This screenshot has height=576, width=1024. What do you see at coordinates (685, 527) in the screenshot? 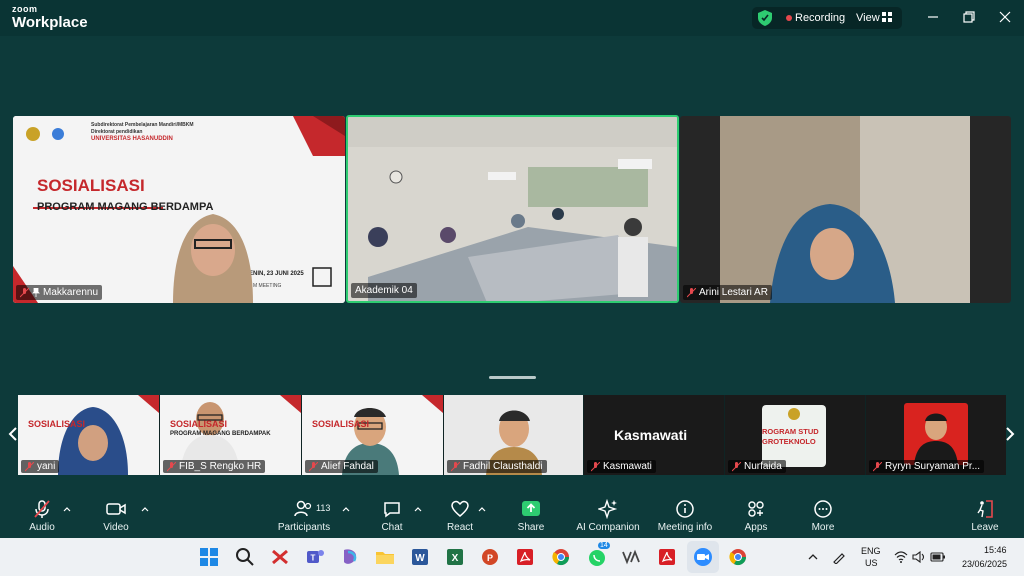
I see `meeting-info-label: Meeting info` at bounding box center [685, 527].